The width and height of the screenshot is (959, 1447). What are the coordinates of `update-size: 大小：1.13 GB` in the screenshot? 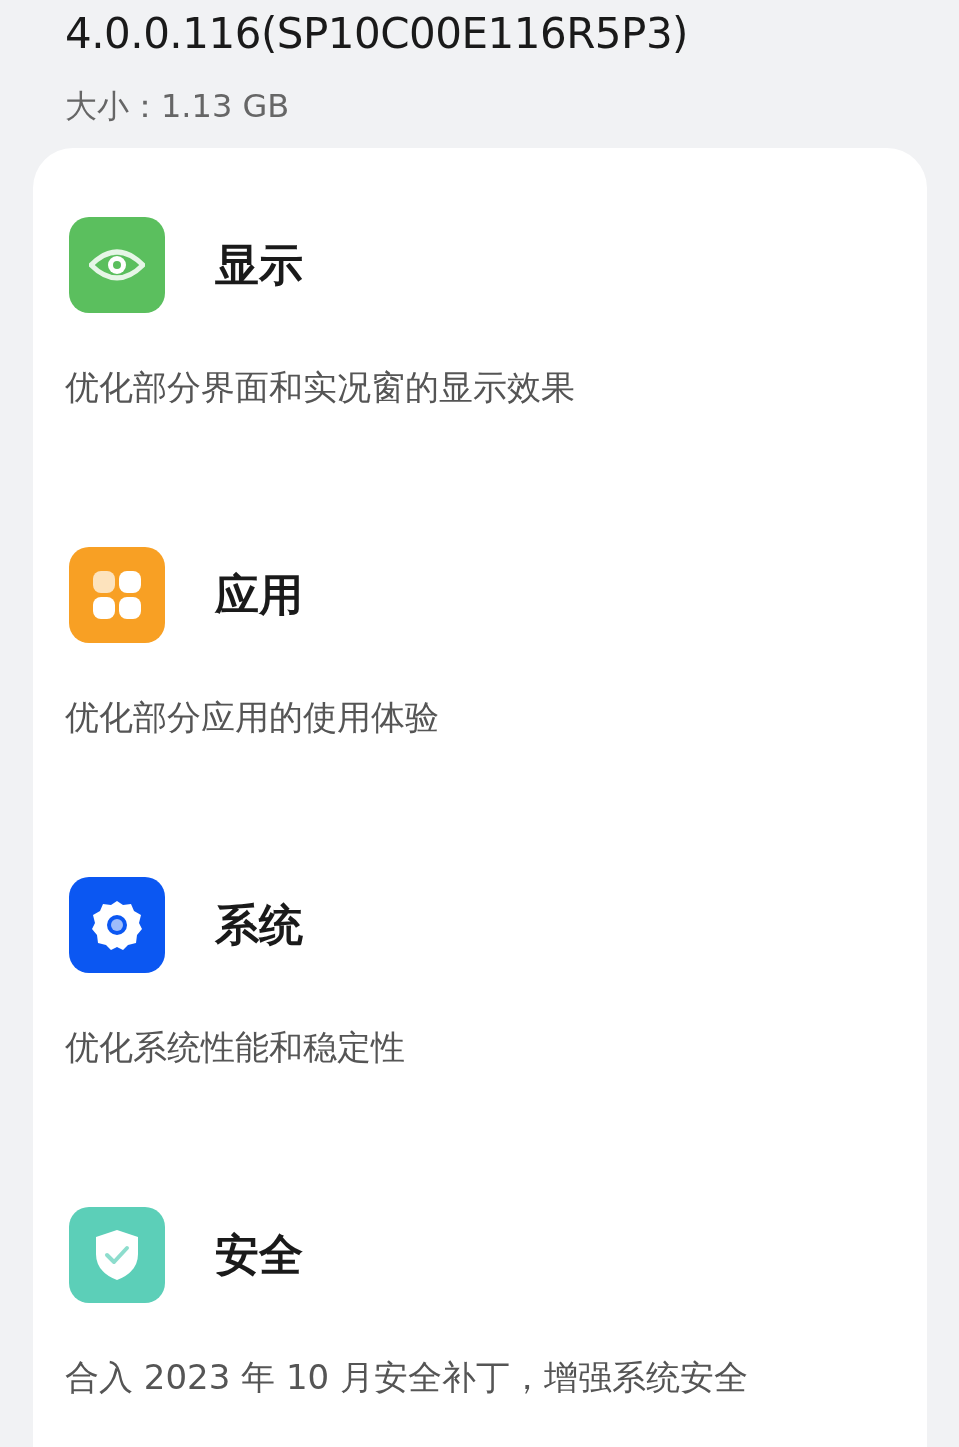 It's located at (178, 106).